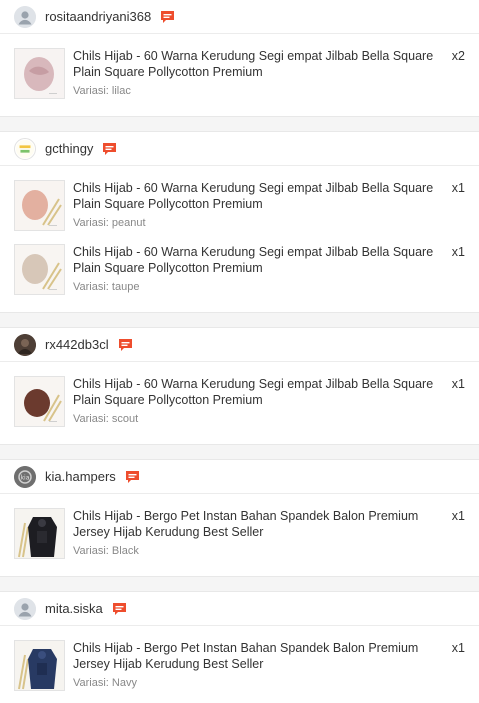  I want to click on product-variant: Variasi: taupe, so click(106, 287).